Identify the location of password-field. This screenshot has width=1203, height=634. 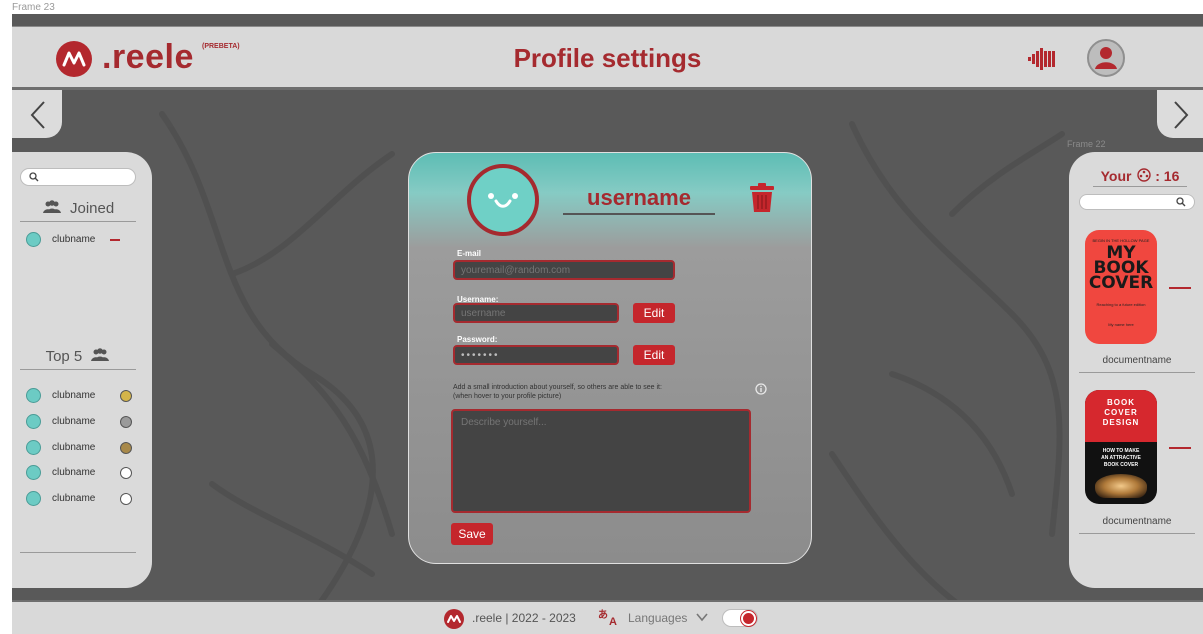
(536, 355).